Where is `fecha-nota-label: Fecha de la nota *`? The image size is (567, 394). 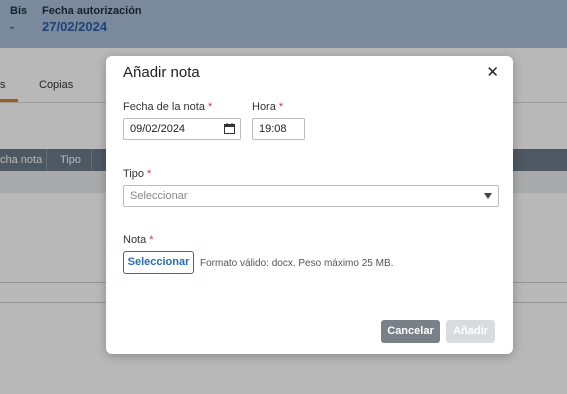
fecha-nota-label: Fecha de la nota * is located at coordinates (167, 107).